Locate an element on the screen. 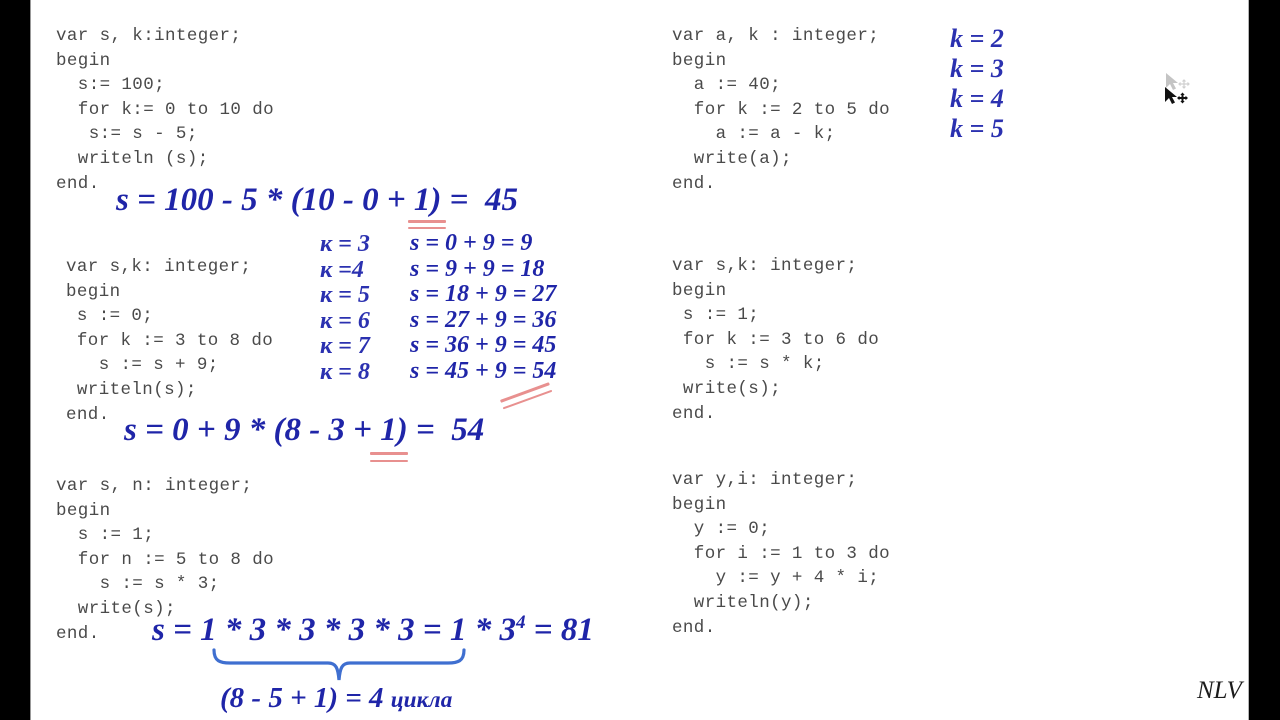 The height and width of the screenshot is (720, 1280). right-black-border is located at coordinates (1264, 360).